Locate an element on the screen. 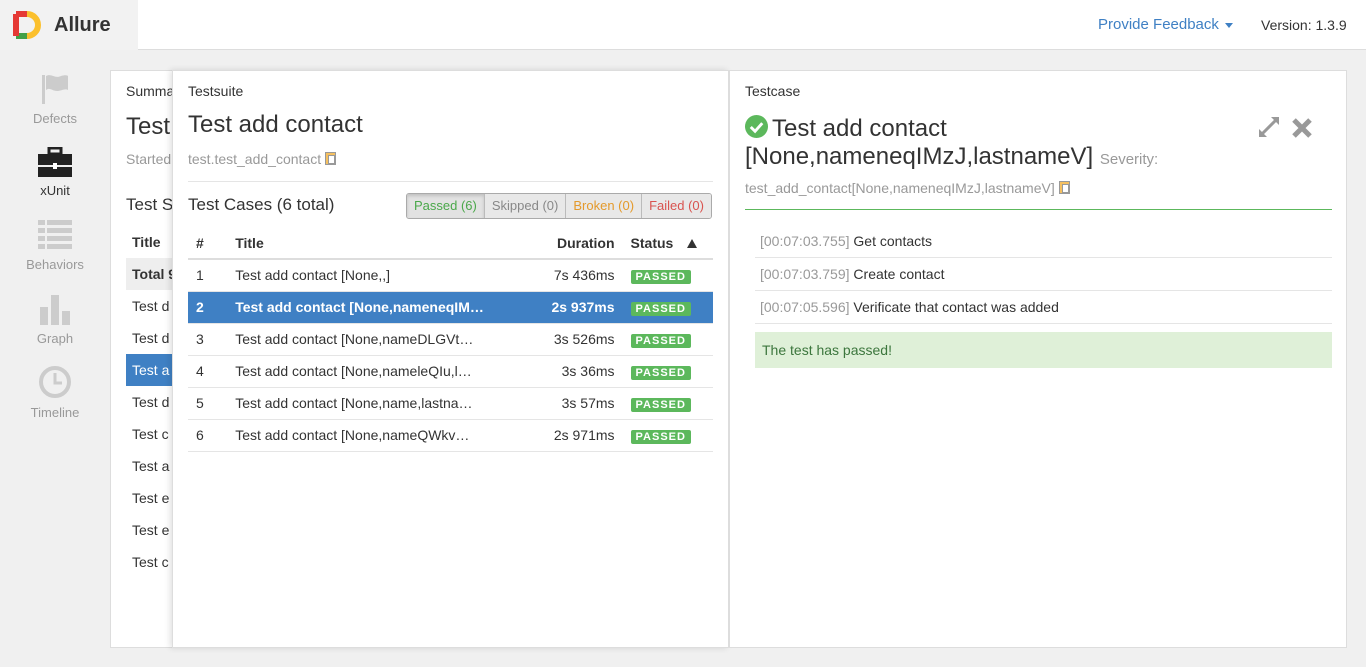 This screenshot has height=667, width=1366. testcase-actions is located at coordinates (1285, 128).